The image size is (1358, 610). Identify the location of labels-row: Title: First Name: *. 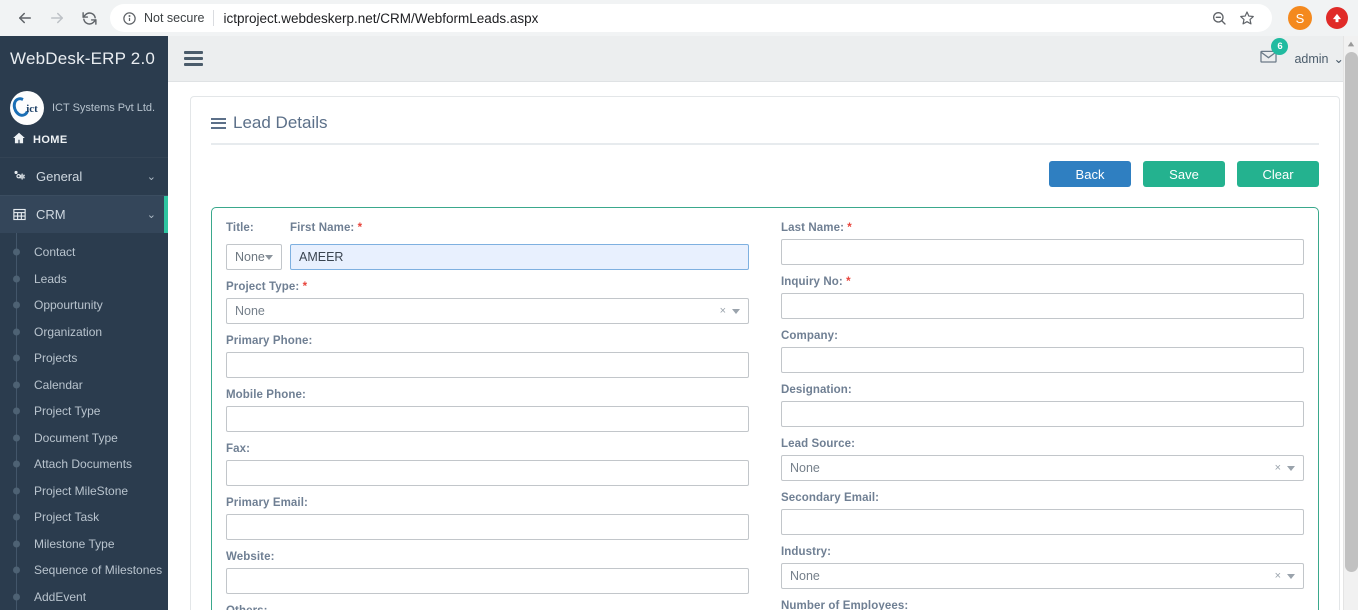
(487, 230).